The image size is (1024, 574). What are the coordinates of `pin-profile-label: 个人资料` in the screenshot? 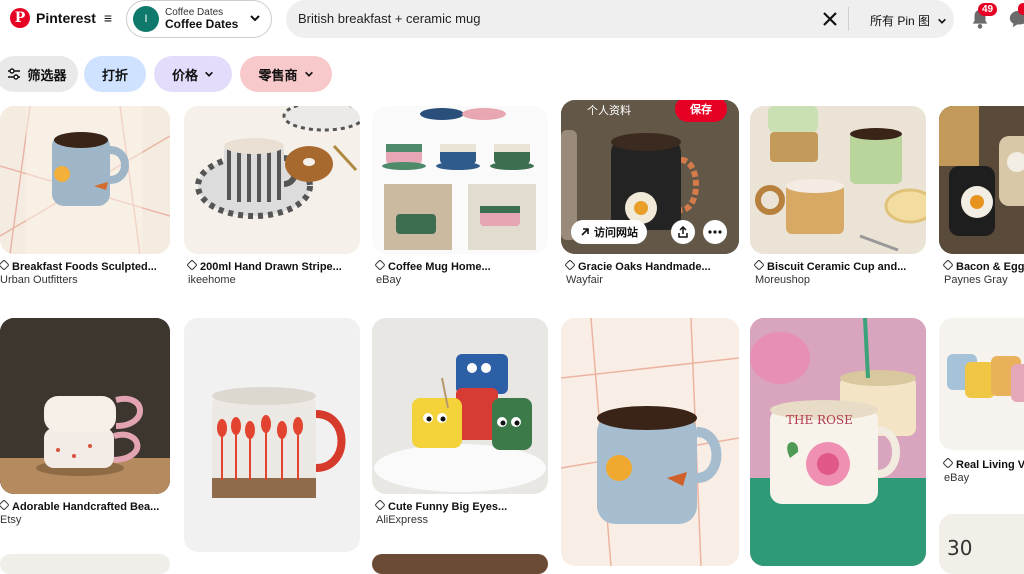 It's located at (609, 110).